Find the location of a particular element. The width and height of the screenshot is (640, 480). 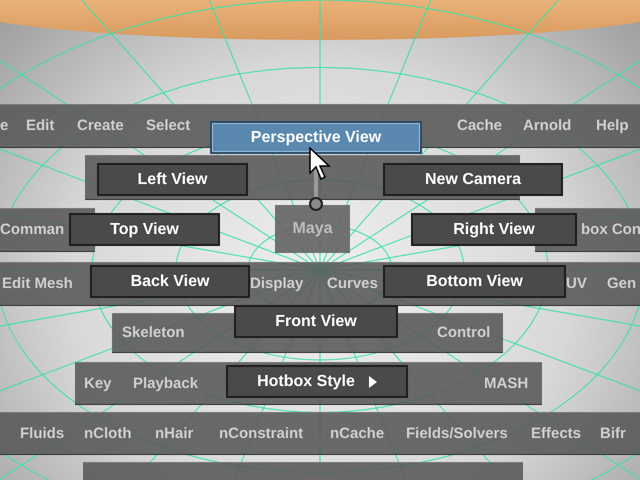

marking-menu-item: Perspective View is located at coordinates (316, 137).